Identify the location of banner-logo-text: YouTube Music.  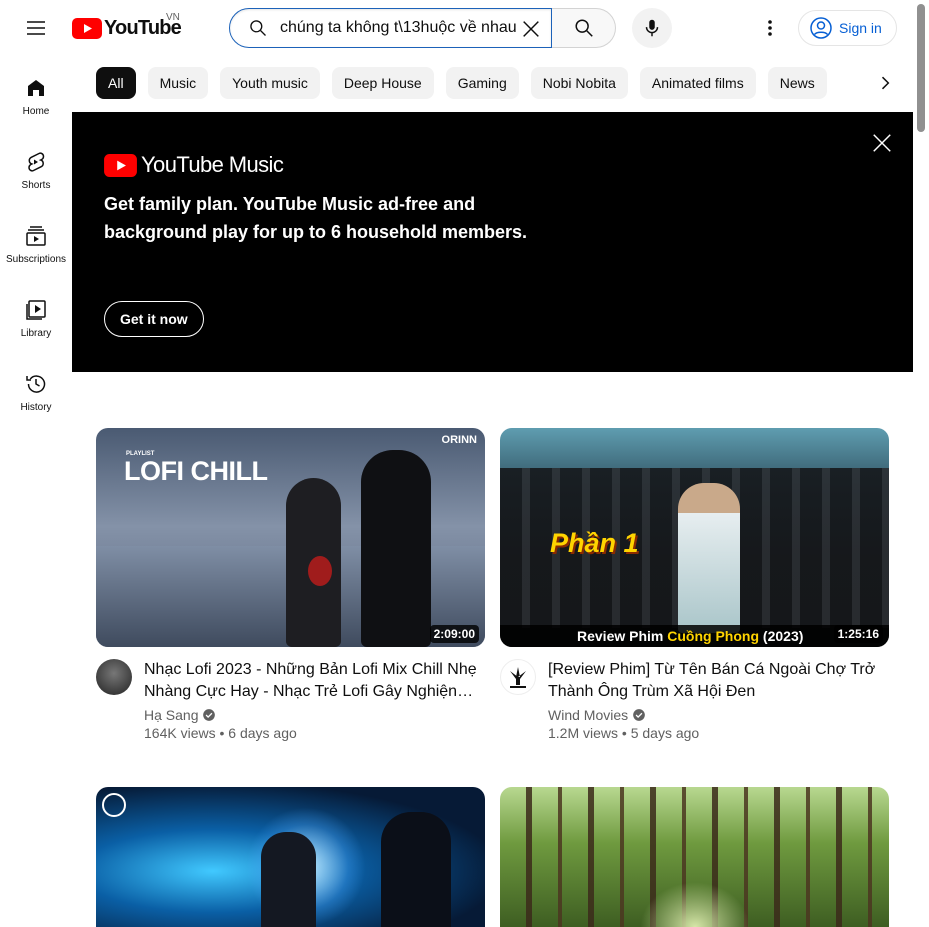
(212, 164).